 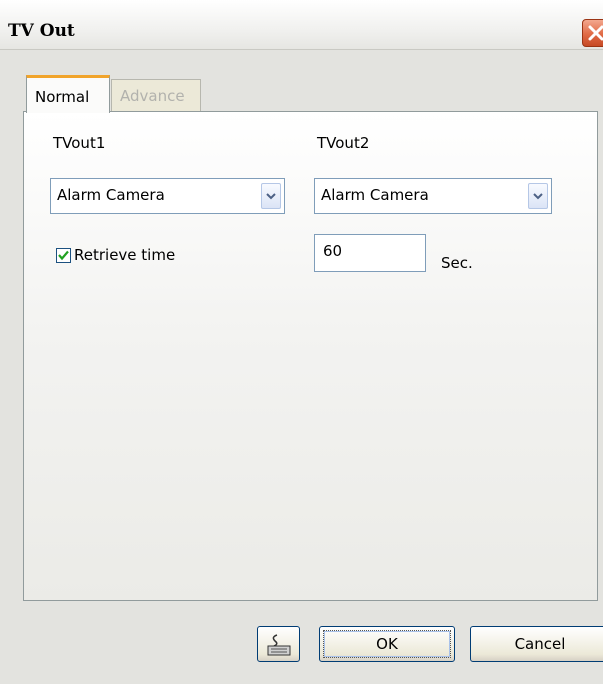 What do you see at coordinates (62, 97) in the screenshot?
I see `tab-normal-label: Normal` at bounding box center [62, 97].